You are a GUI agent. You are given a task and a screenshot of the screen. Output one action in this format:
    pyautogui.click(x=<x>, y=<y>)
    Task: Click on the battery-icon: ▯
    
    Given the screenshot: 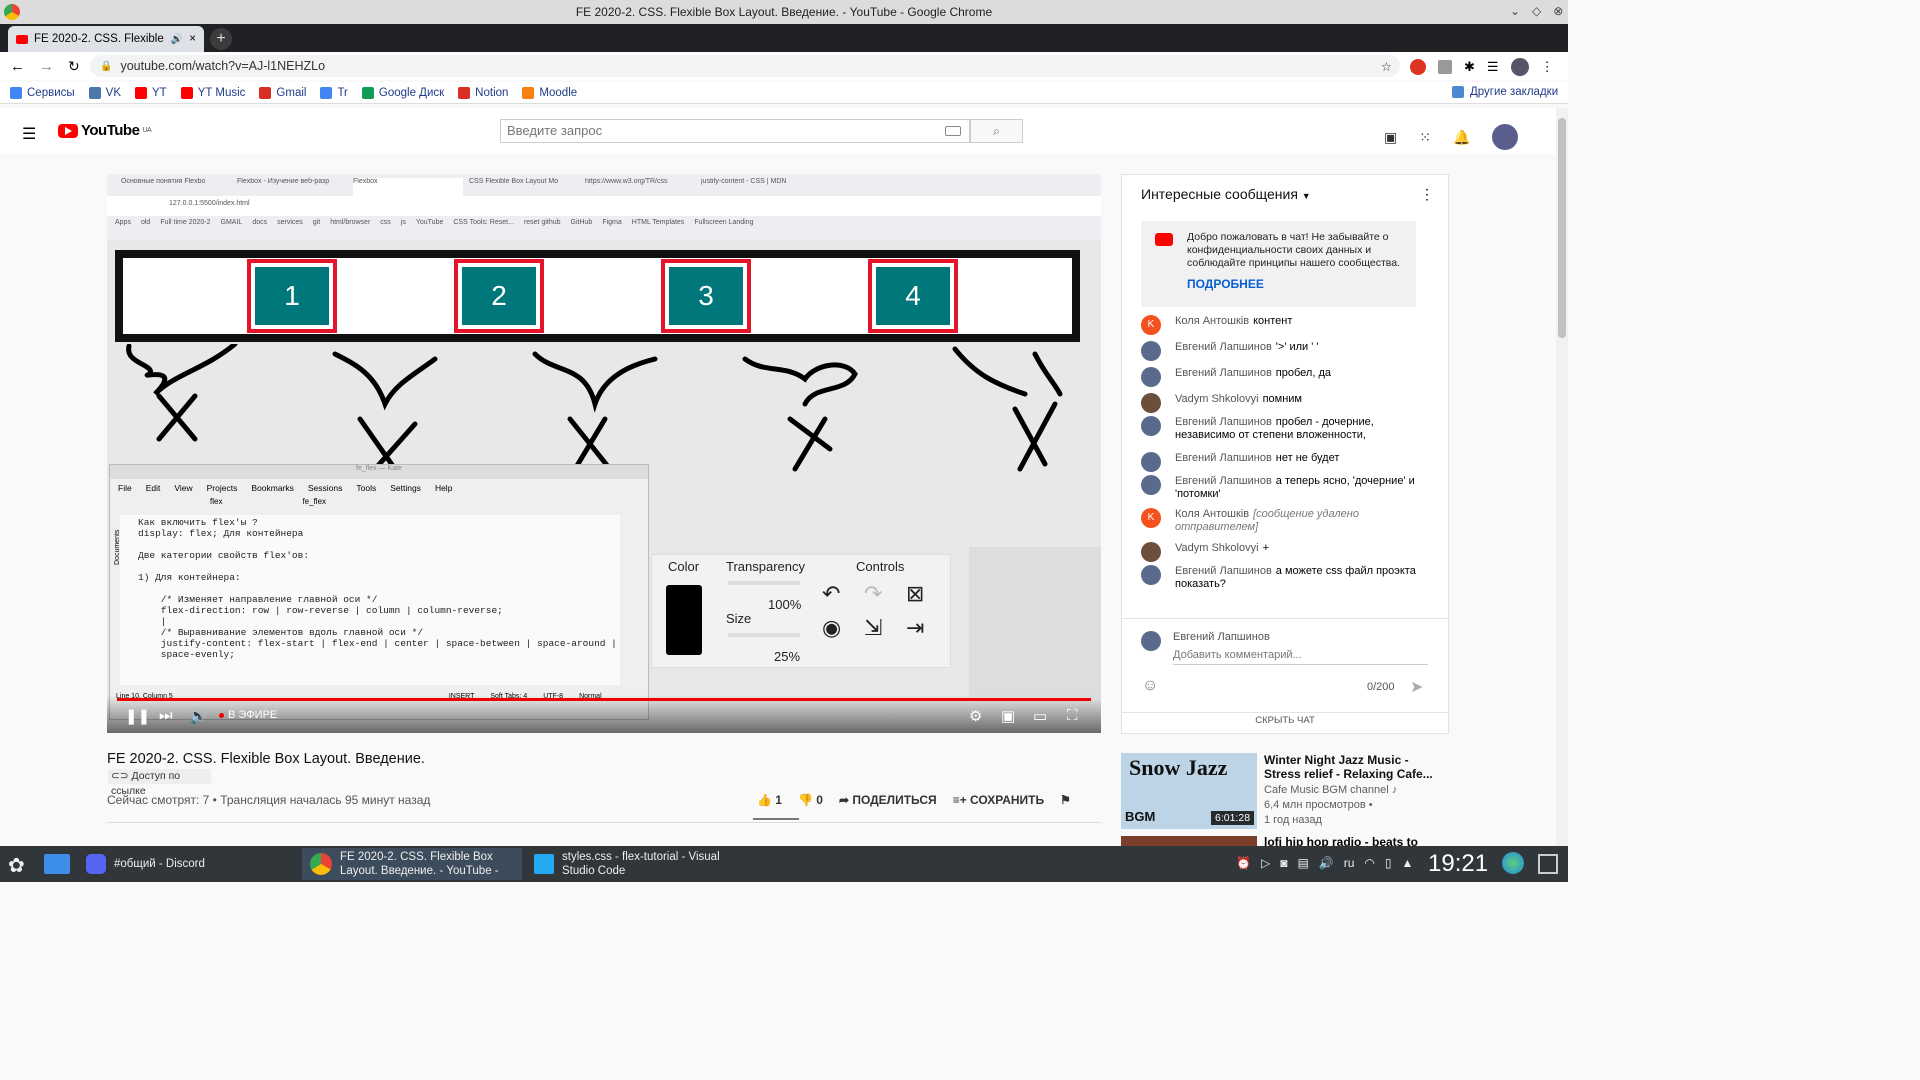 What is the action you would take?
    pyautogui.click(x=1388, y=863)
    